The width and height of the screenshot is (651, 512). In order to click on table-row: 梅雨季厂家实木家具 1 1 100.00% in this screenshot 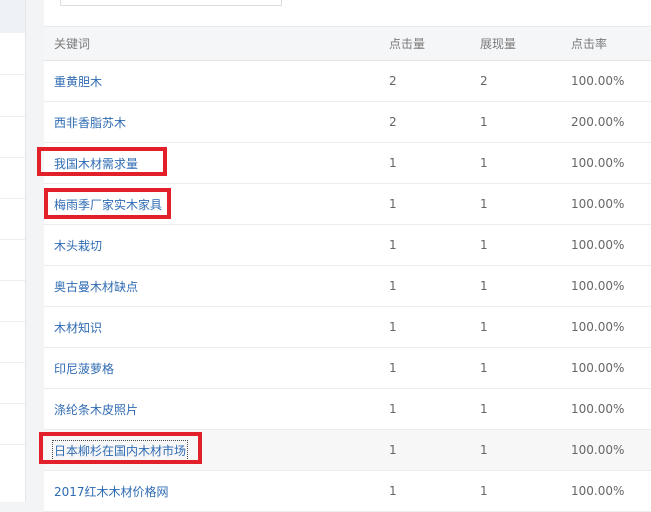, I will do `click(347, 204)`.